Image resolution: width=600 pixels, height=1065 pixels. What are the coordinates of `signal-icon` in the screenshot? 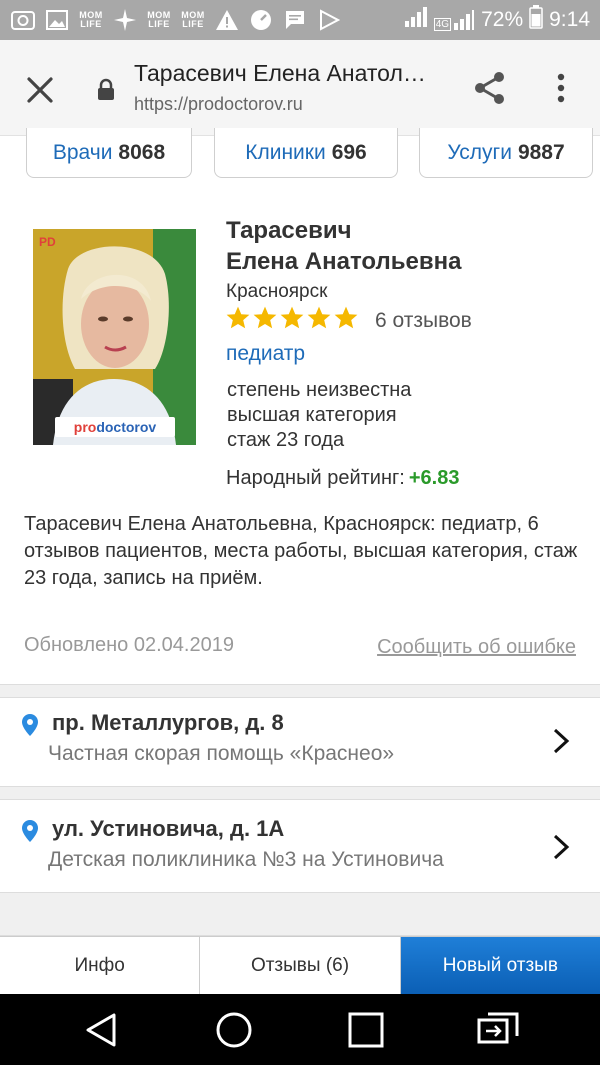 It's located at (416, 20).